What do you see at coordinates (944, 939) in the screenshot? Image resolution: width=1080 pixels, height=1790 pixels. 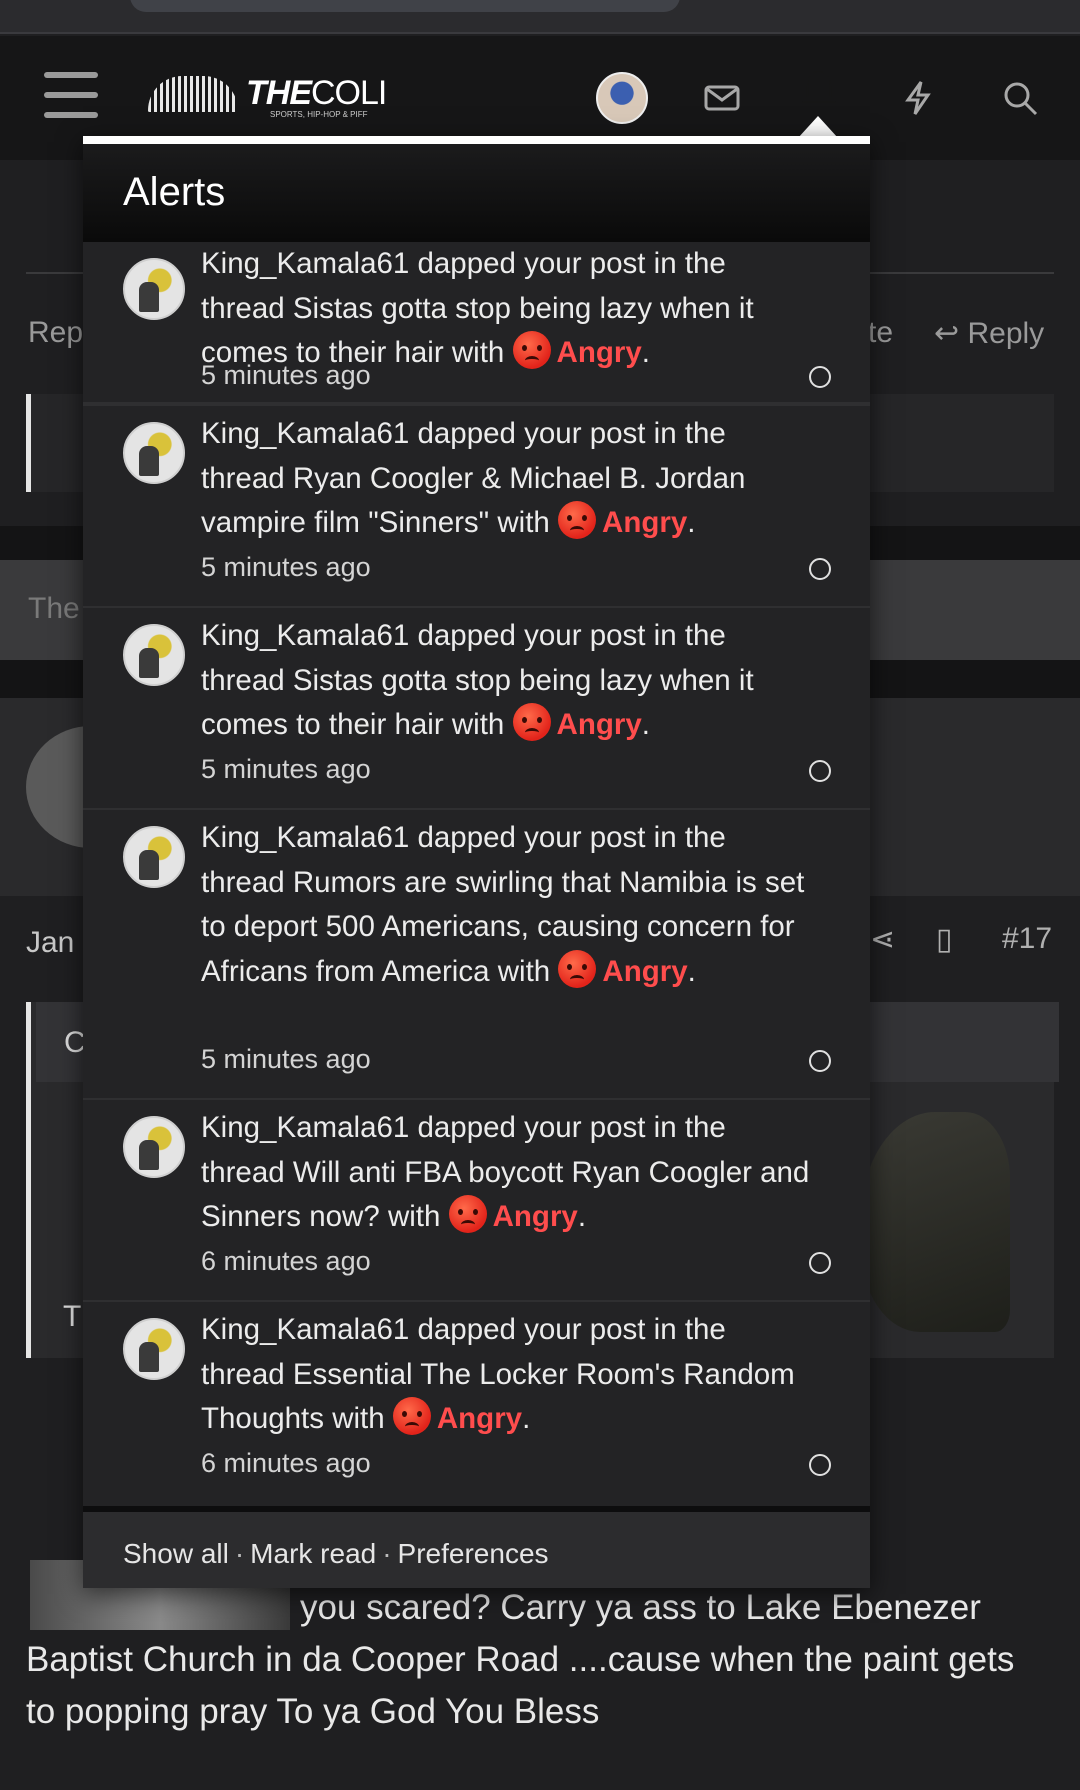 I see `bookmark-icon: ▯` at bounding box center [944, 939].